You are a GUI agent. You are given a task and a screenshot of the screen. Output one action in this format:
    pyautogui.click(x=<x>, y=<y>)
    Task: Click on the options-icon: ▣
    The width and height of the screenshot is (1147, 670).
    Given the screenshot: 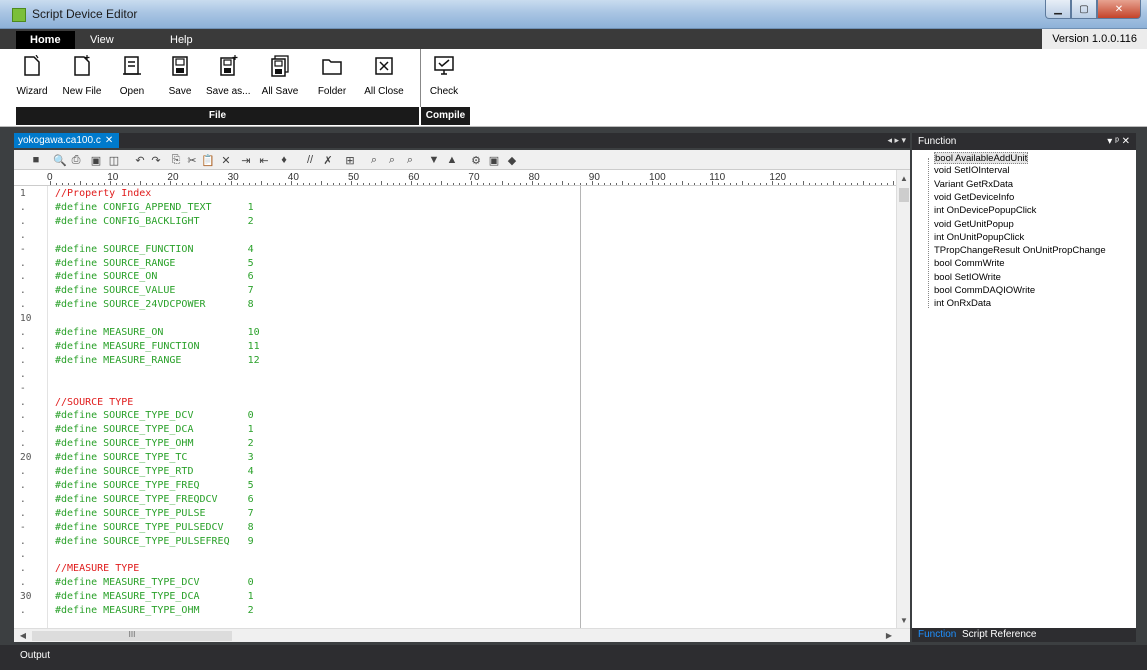 What is the action you would take?
    pyautogui.click(x=494, y=160)
    